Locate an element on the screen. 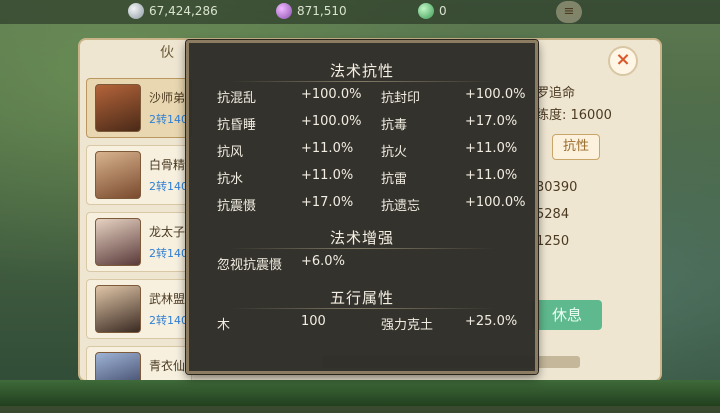 The width and height of the screenshot is (720, 413). partner-detail-name: 罗追命 is located at coordinates (556, 93).